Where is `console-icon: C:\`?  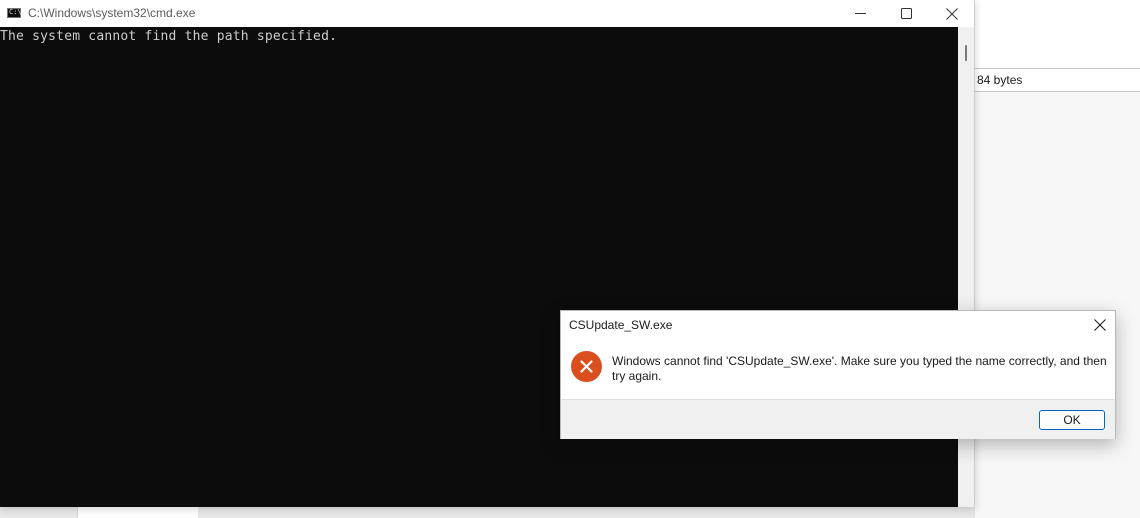
console-icon: C:\ is located at coordinates (14, 13).